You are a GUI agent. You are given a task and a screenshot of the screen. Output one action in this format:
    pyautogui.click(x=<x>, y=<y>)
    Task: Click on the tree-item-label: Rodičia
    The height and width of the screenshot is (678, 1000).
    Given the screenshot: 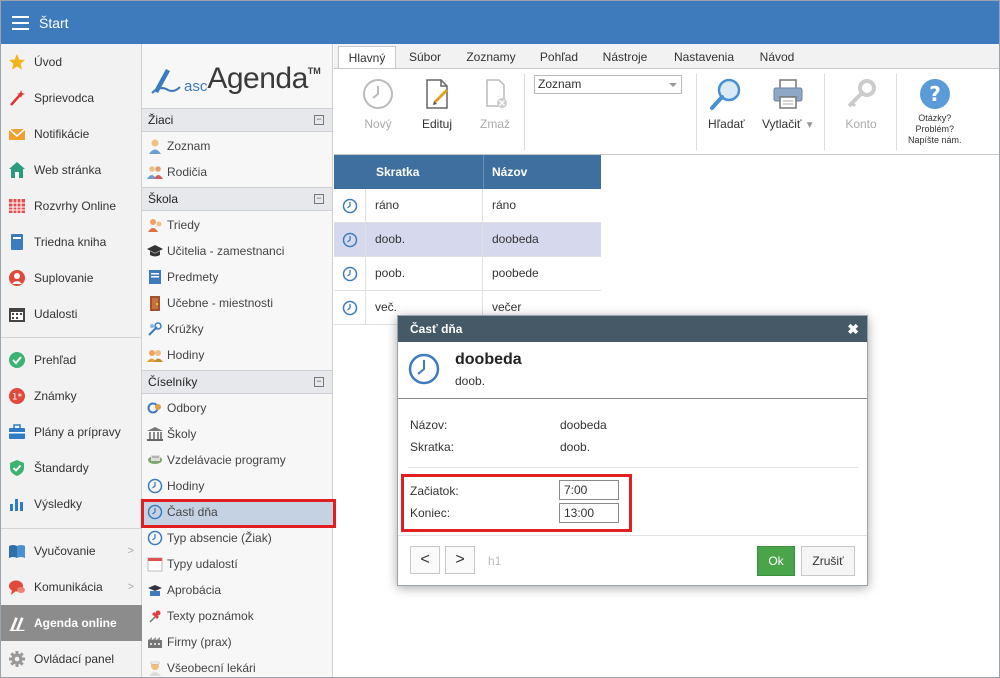 What is the action you would take?
    pyautogui.click(x=187, y=172)
    